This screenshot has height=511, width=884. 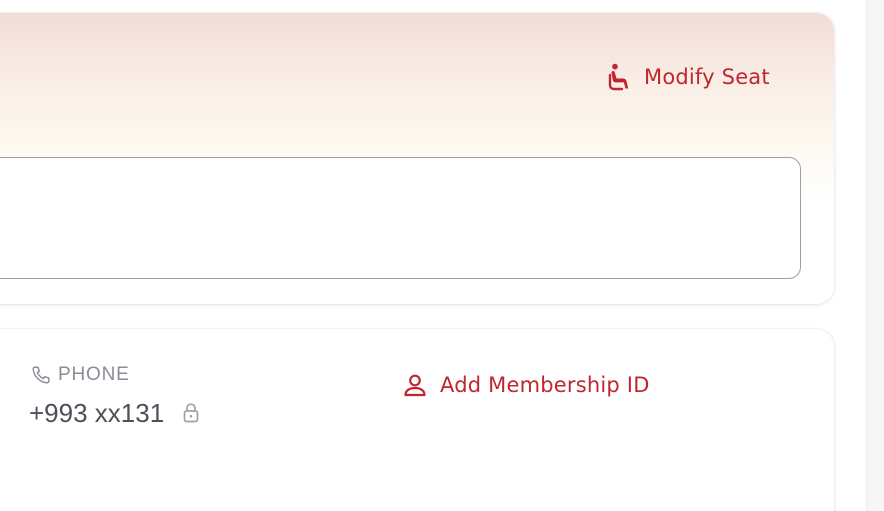 I want to click on add-membership-id-button: Add Membership ID, so click(x=526, y=385).